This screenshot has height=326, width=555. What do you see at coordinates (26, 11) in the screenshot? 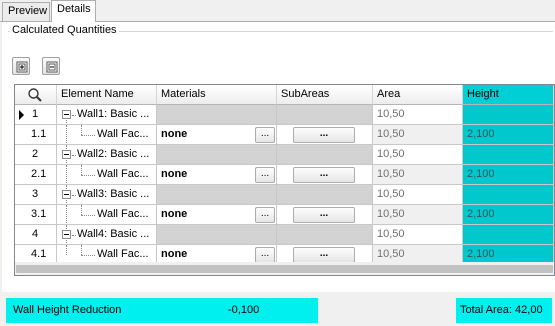
I see `tab-preview: Preview` at bounding box center [26, 11].